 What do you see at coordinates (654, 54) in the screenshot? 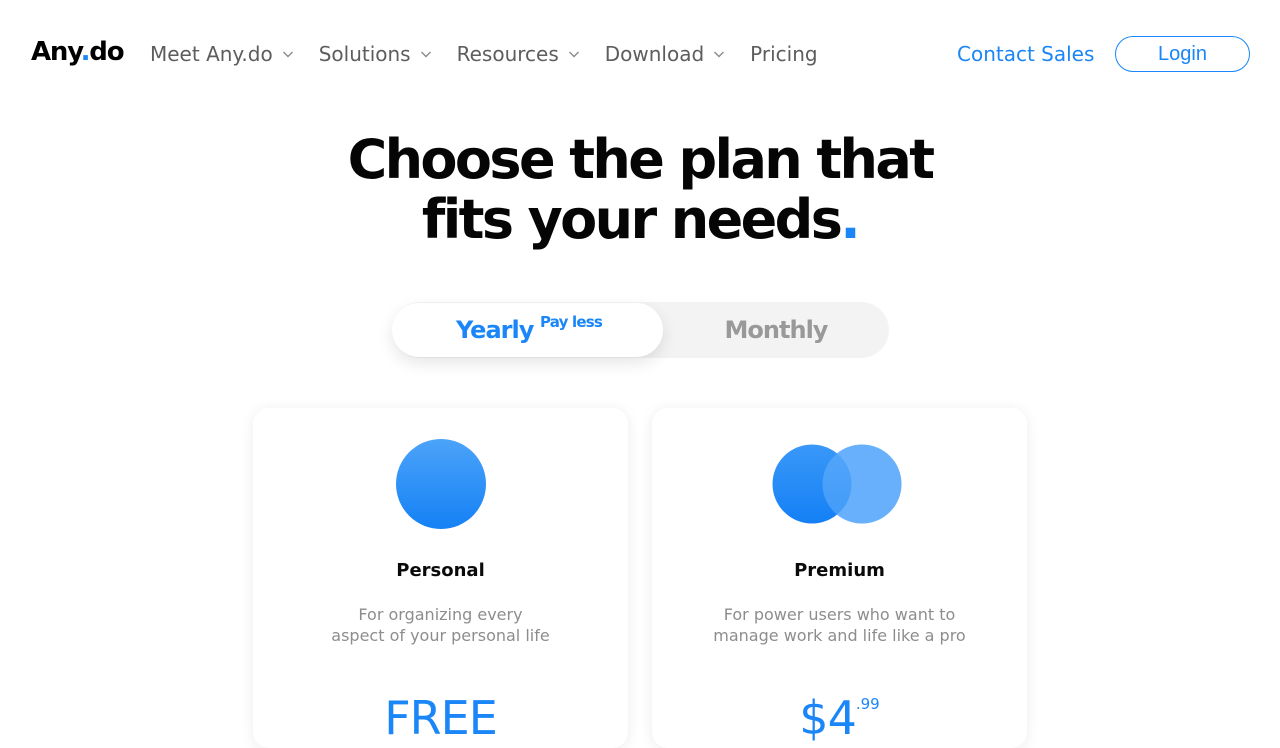
I see `nav-item-label: Download` at bounding box center [654, 54].